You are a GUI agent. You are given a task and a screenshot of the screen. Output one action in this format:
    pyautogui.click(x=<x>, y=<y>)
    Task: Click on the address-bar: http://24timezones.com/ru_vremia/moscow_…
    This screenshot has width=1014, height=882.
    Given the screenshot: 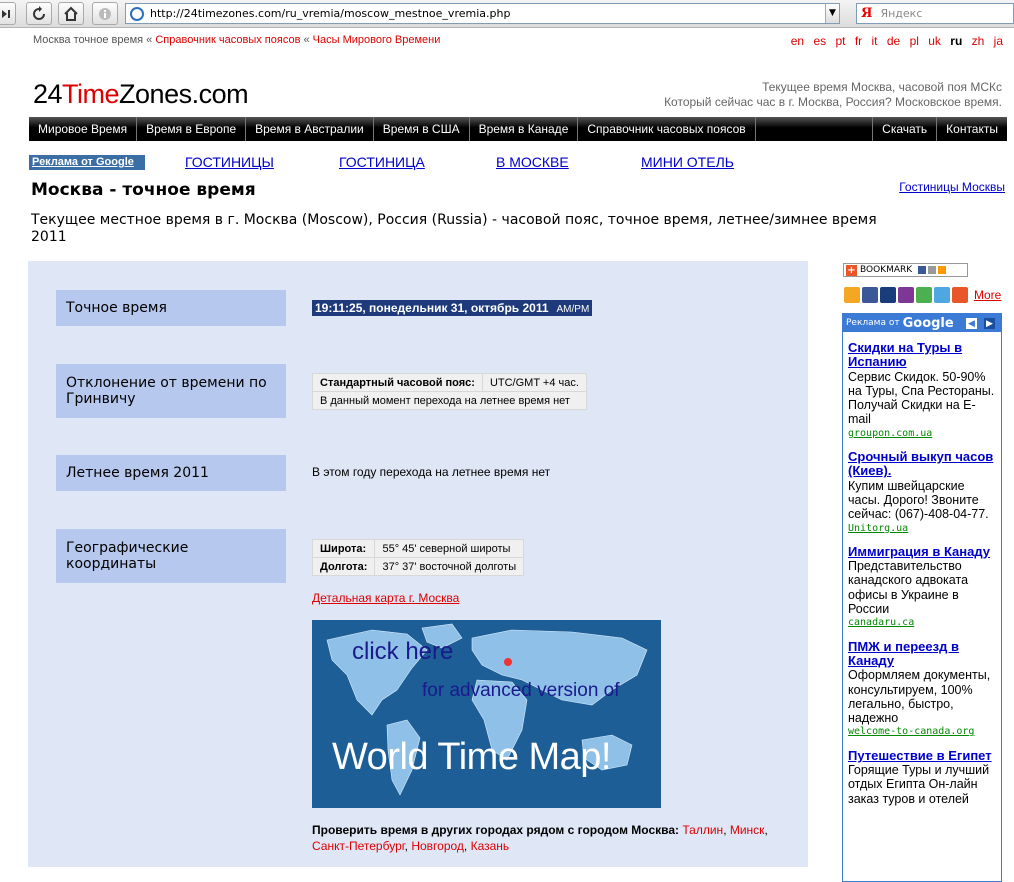 What is the action you would take?
    pyautogui.click(x=482, y=13)
    